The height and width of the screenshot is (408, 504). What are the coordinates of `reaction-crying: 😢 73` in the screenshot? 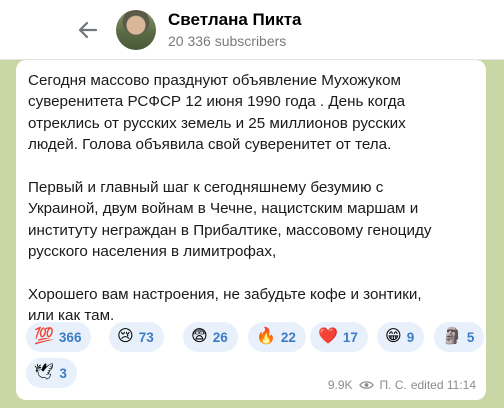 It's located at (136, 337).